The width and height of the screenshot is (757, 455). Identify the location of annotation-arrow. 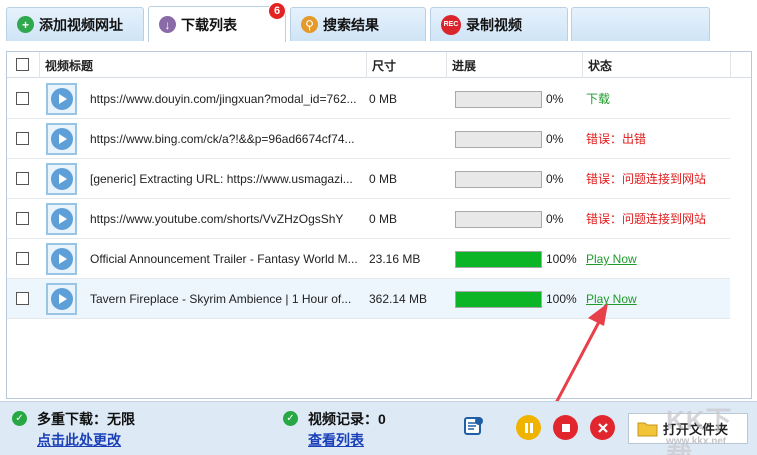
(576, 362).